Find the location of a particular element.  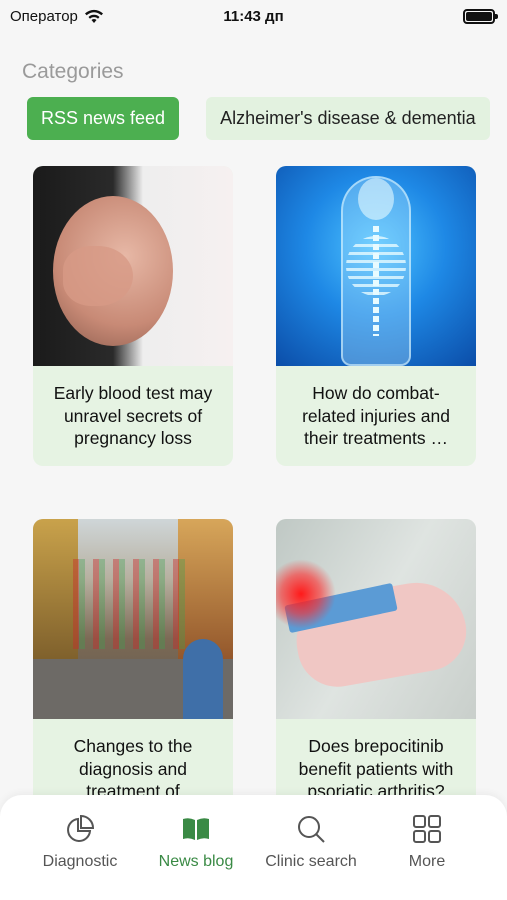

card-image-pregnant-belly is located at coordinates (133, 266).